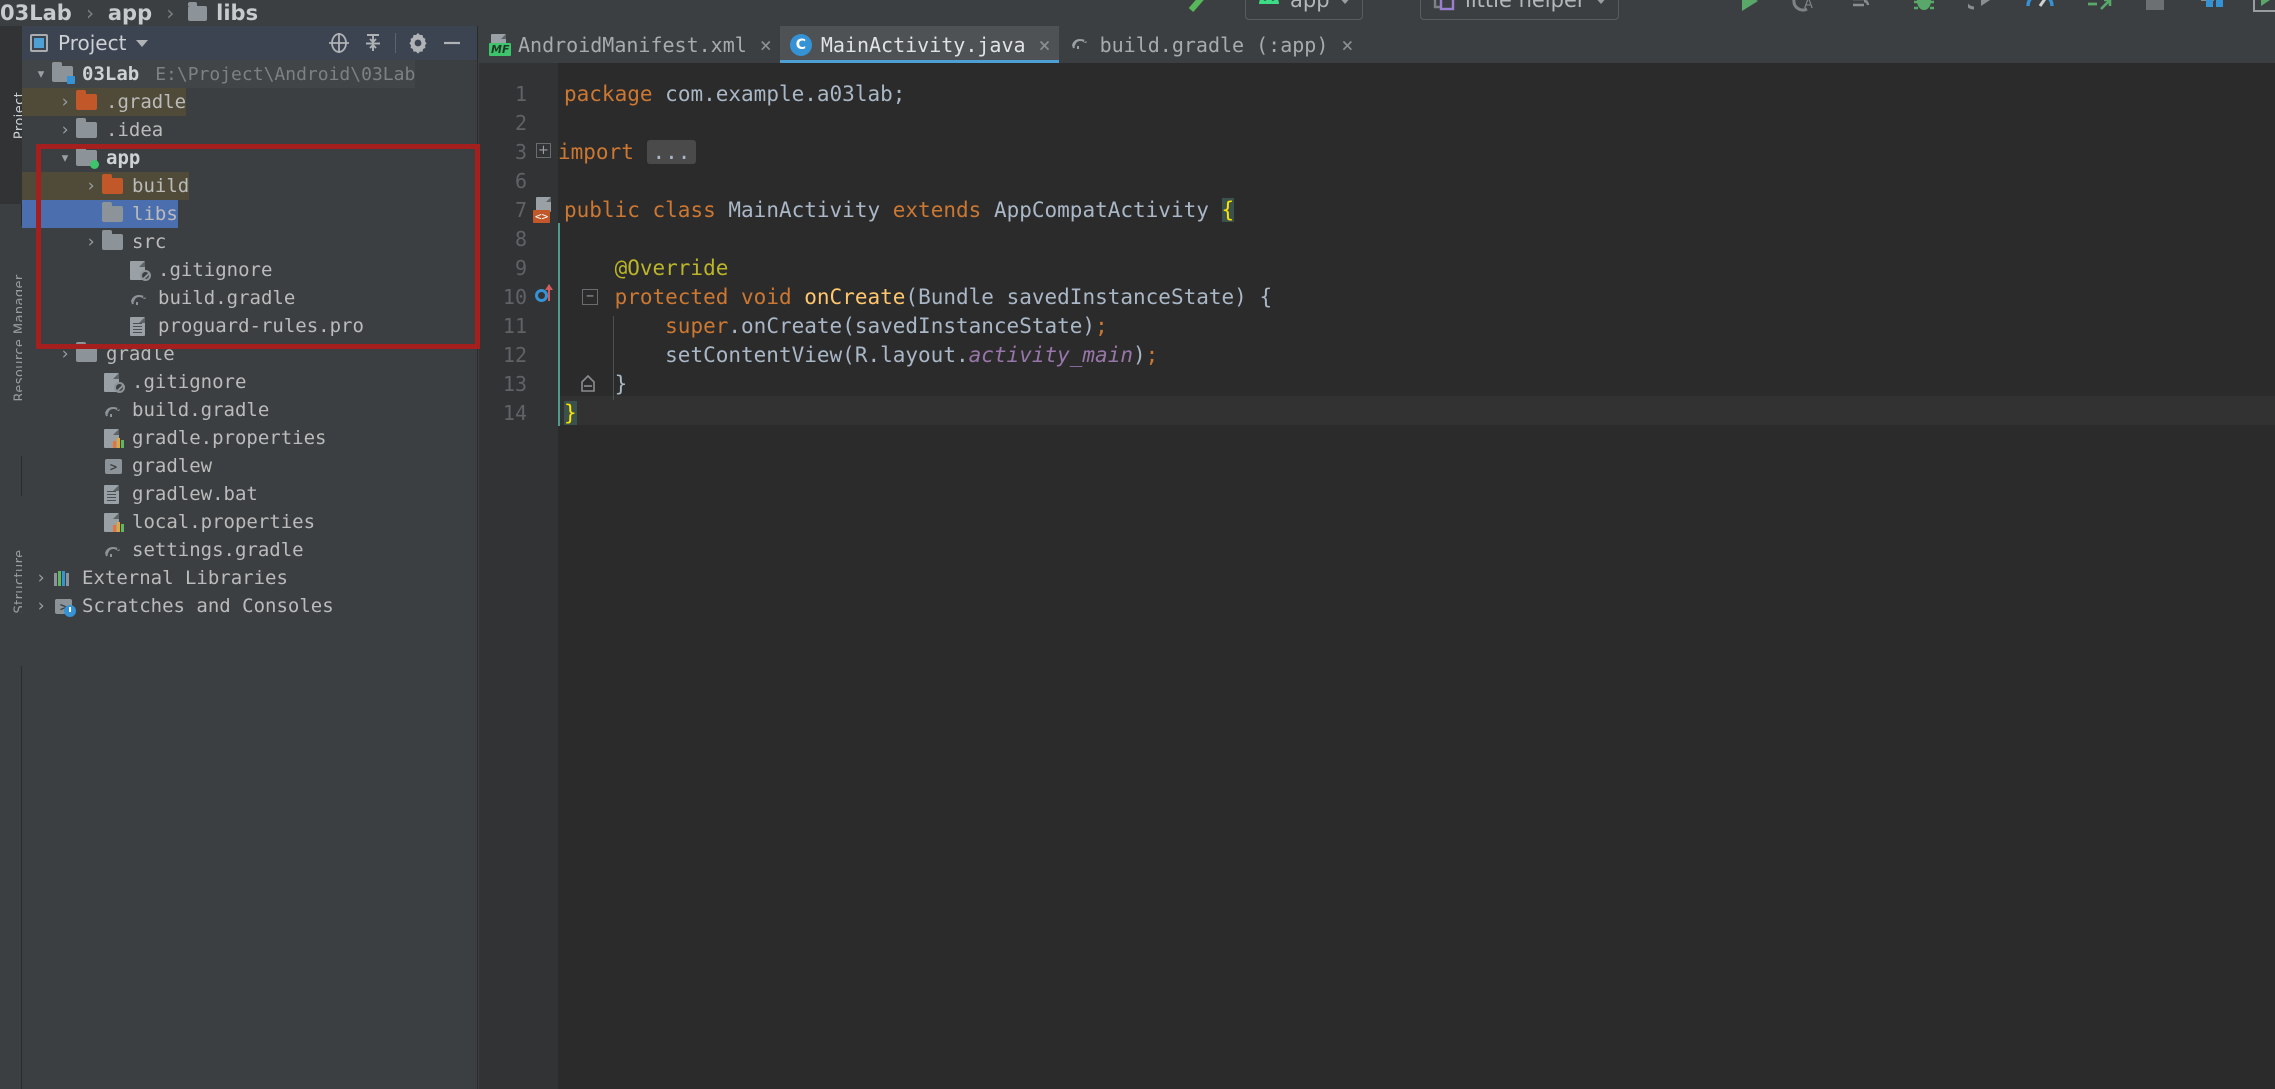 The height and width of the screenshot is (1089, 2275). What do you see at coordinates (452, 43) in the screenshot?
I see `hide-panel-icon` at bounding box center [452, 43].